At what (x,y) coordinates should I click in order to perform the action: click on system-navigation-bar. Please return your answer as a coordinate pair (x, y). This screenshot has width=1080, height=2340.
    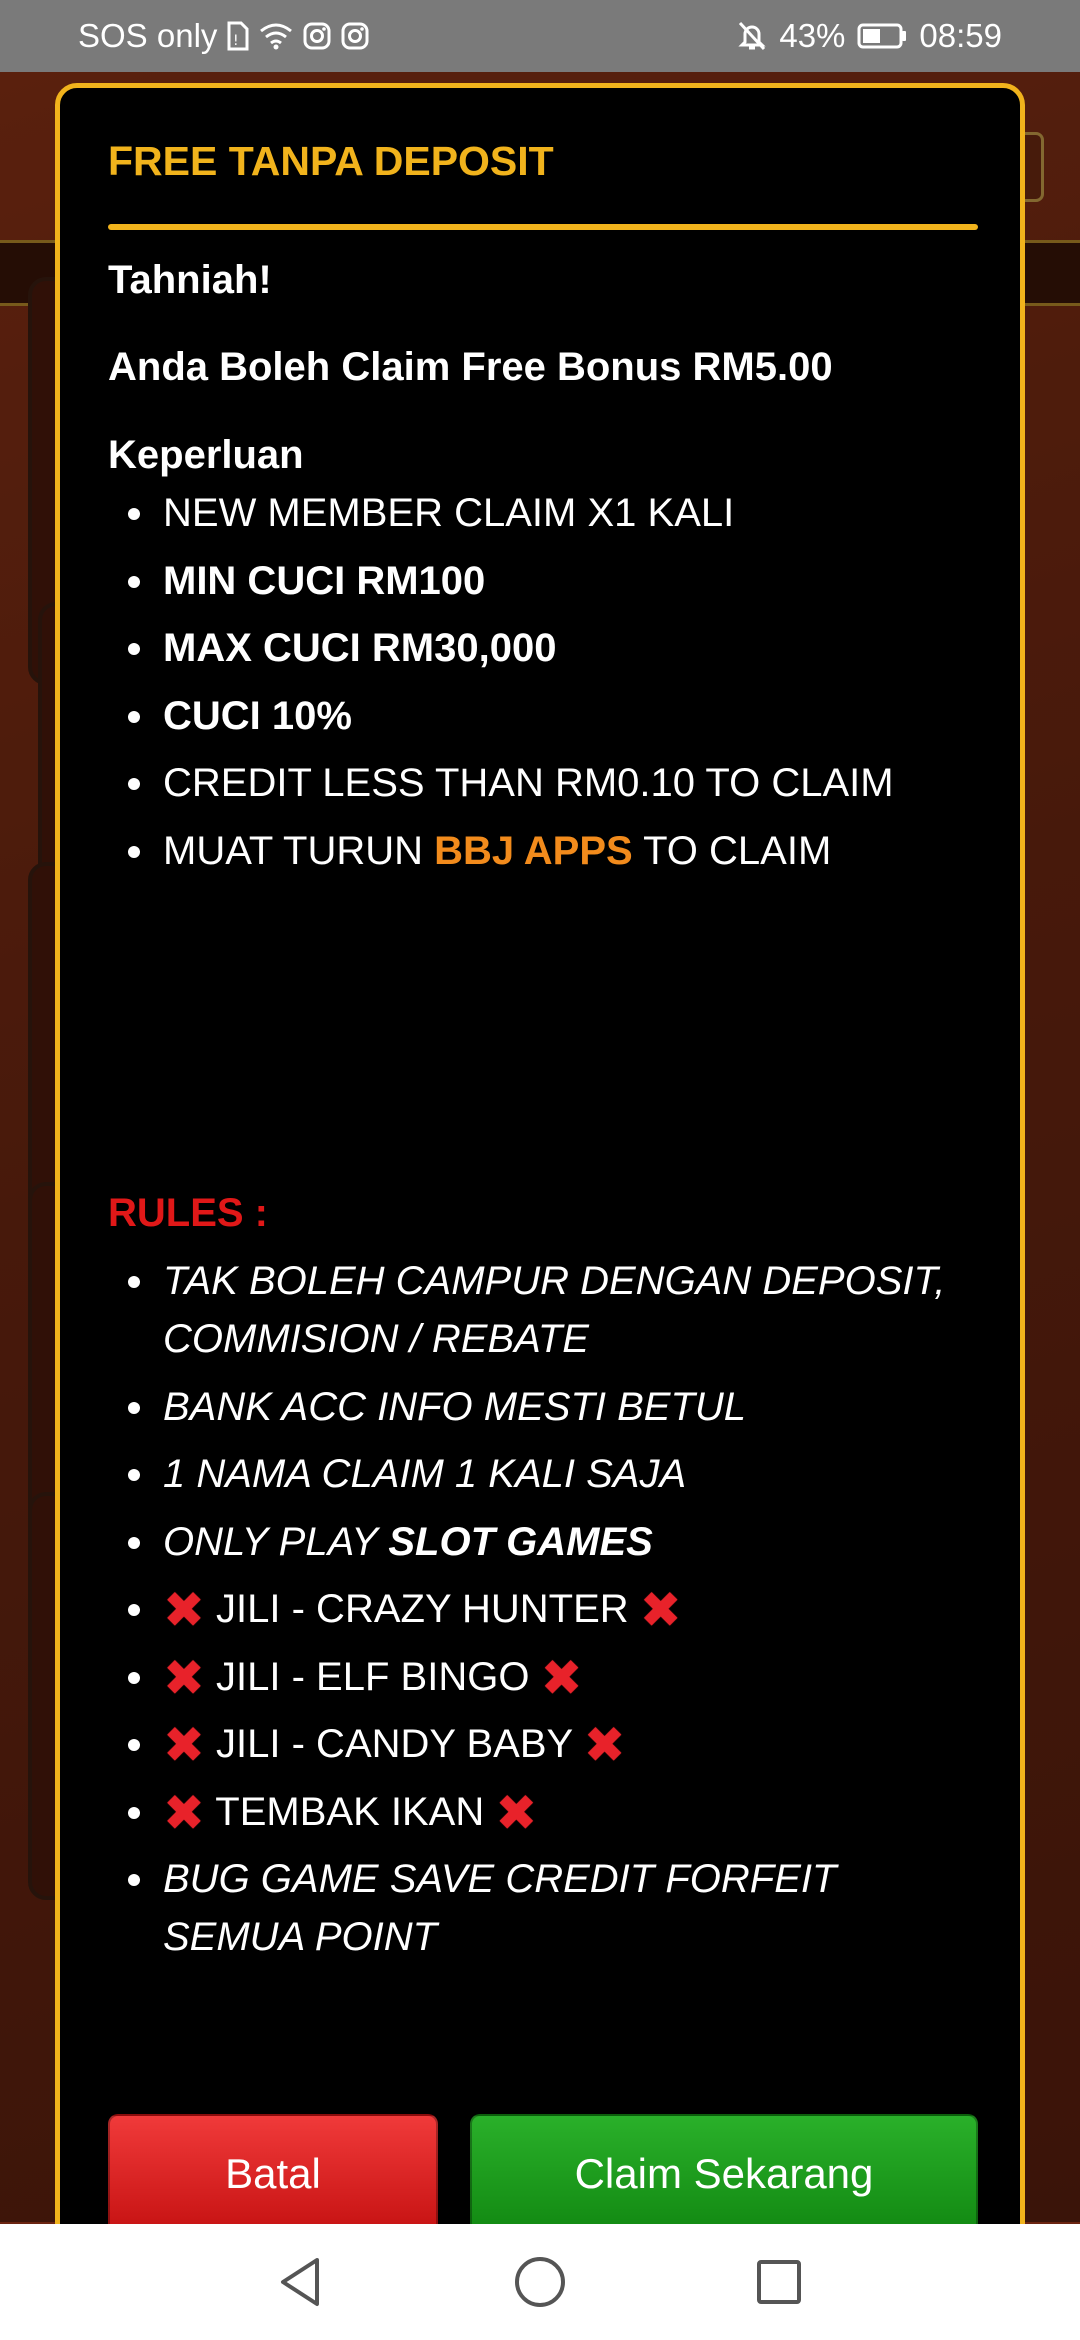
    Looking at the image, I should click on (540, 2282).